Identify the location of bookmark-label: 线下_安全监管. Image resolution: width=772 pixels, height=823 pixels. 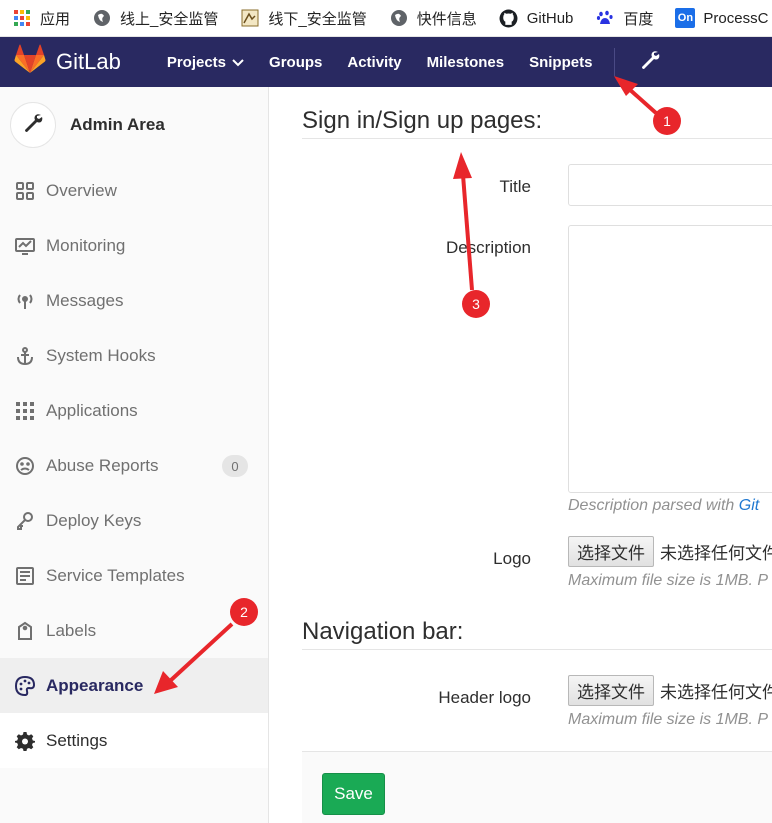
(317, 19).